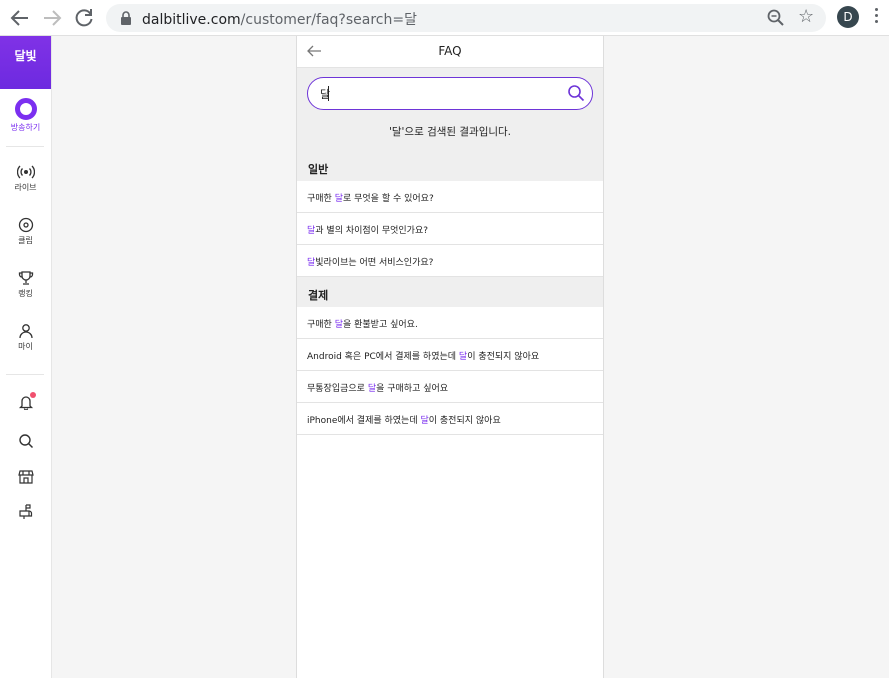 The width and height of the screenshot is (889, 678). I want to click on reload-icon, so click(84, 18).